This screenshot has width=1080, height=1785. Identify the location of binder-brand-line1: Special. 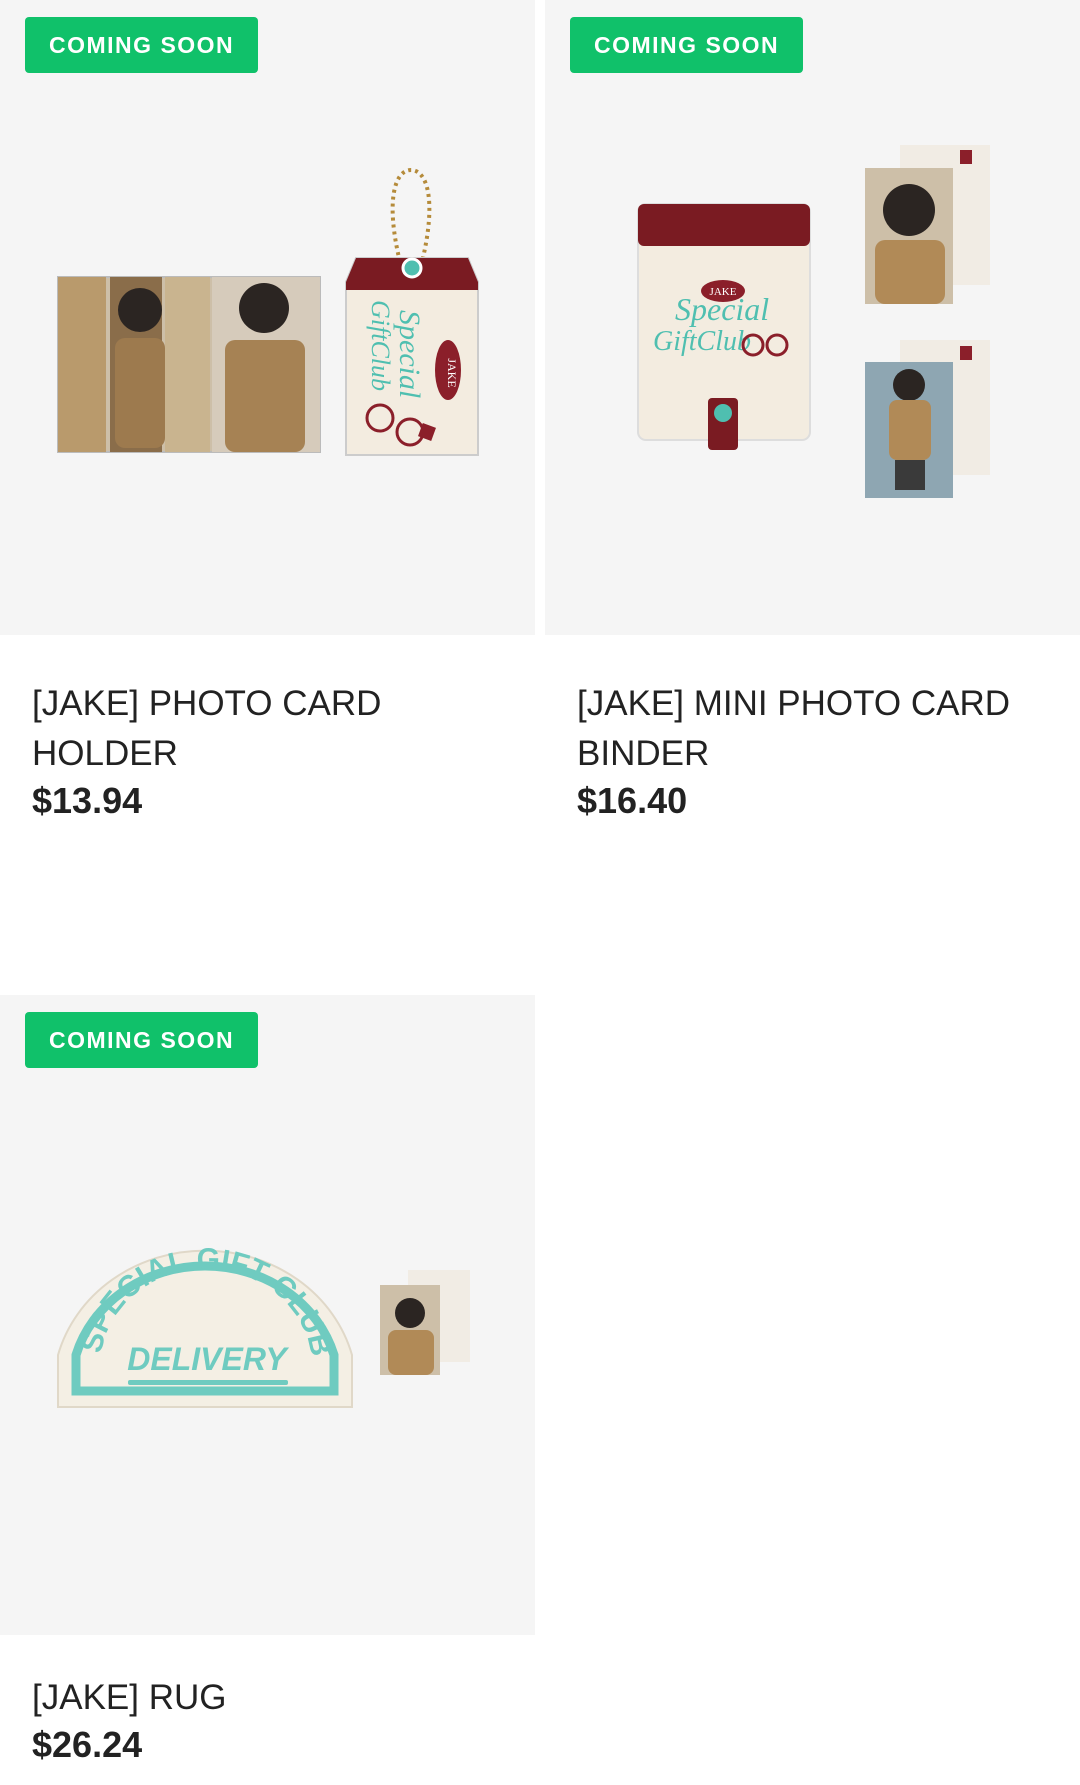
(722, 309).